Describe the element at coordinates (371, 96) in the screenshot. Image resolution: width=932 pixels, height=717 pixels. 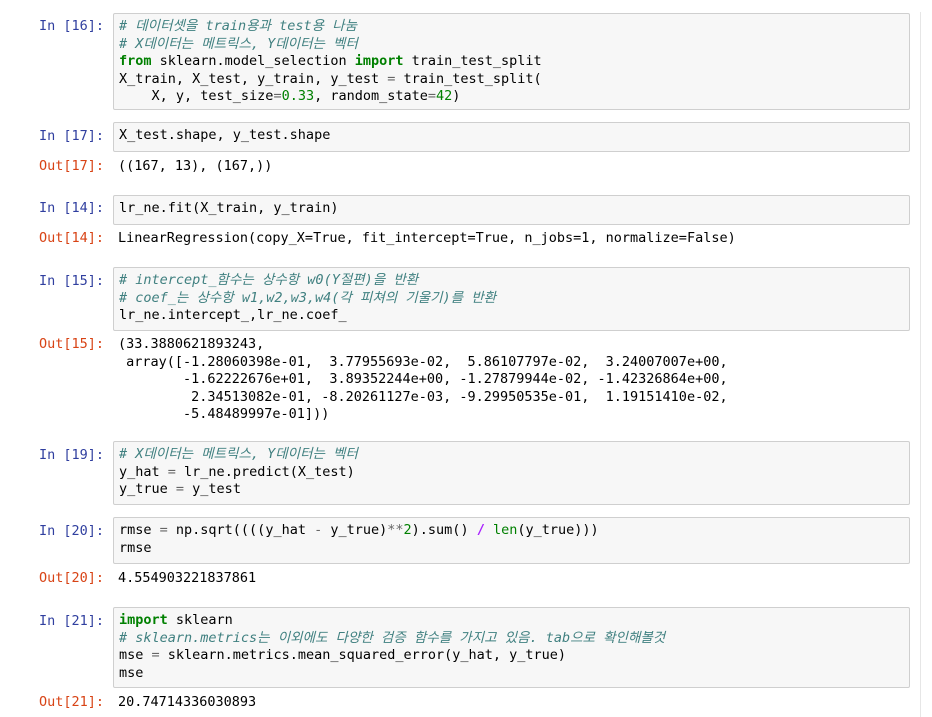
I see `code-token: , random_state` at that location.